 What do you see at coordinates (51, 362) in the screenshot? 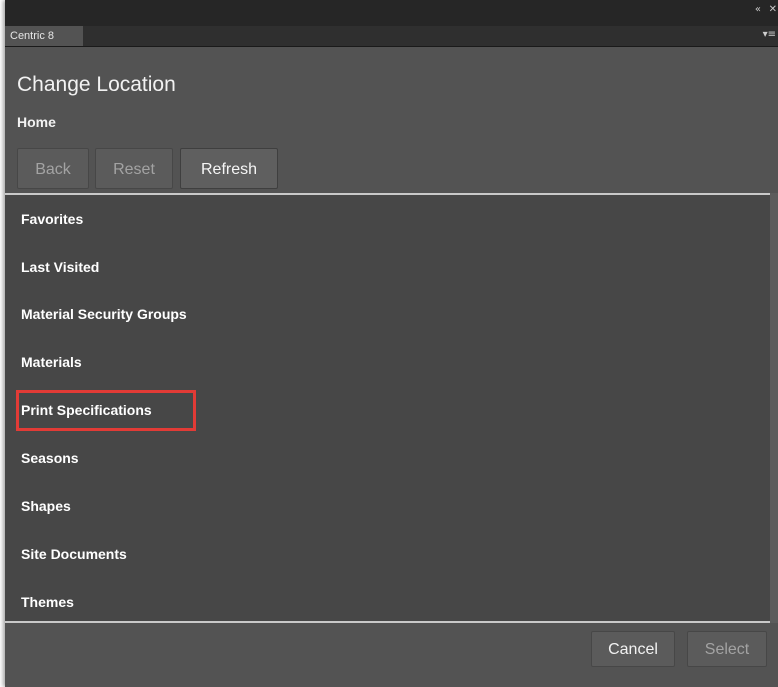
I see `list-item-materials: Materials` at bounding box center [51, 362].